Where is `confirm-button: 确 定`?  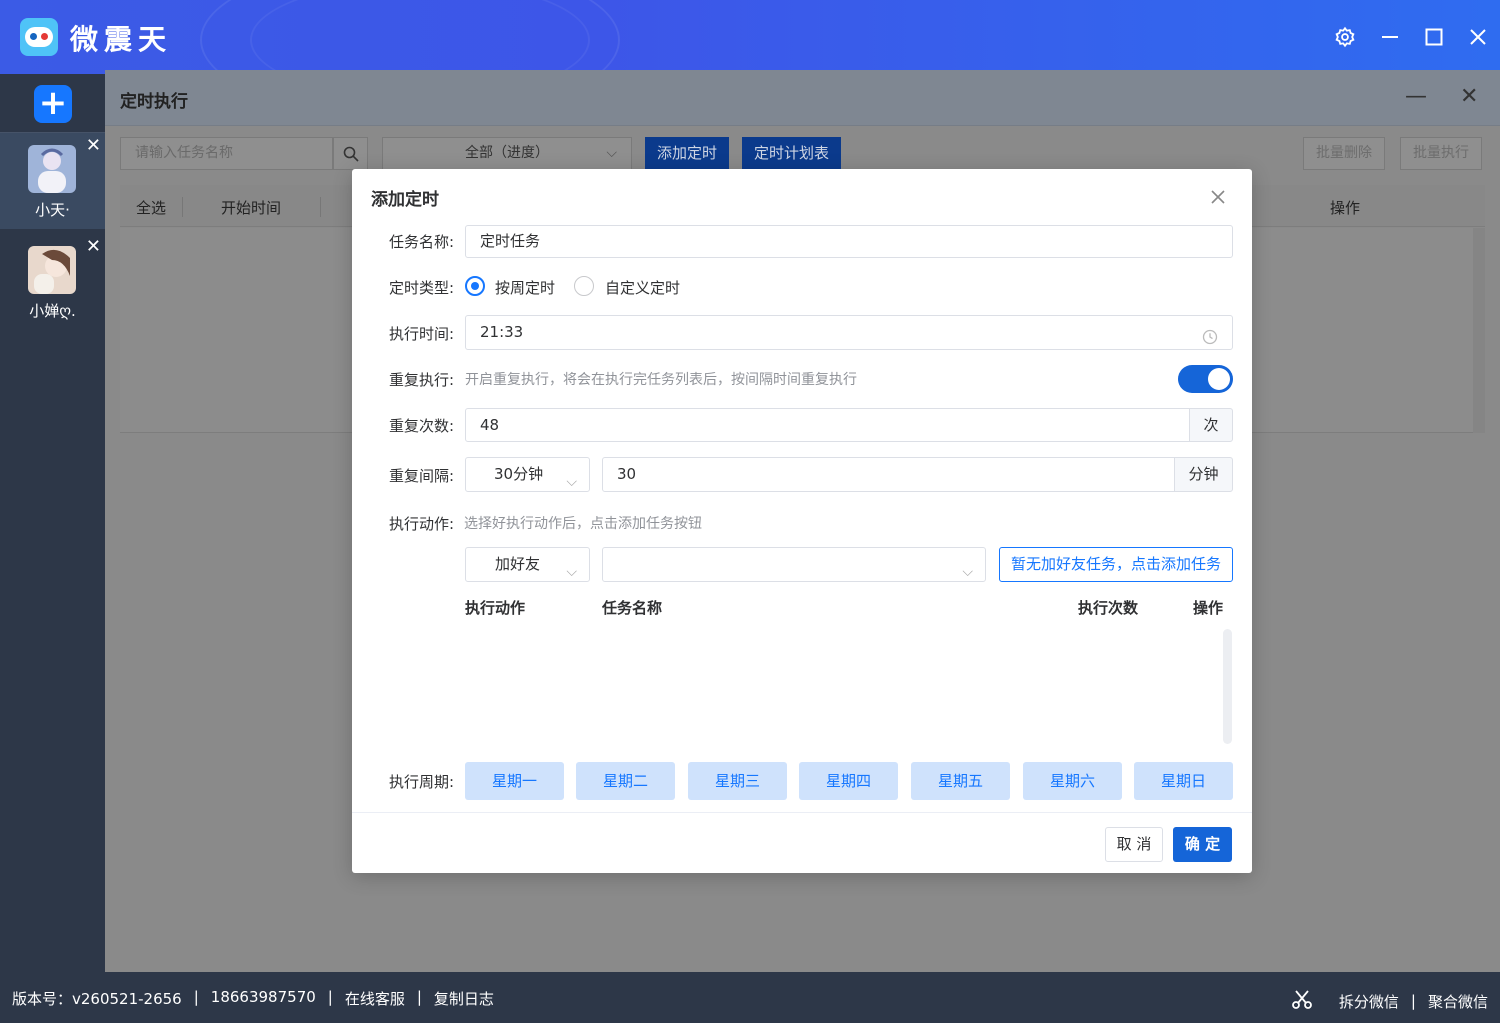 confirm-button: 确 定 is located at coordinates (1202, 844).